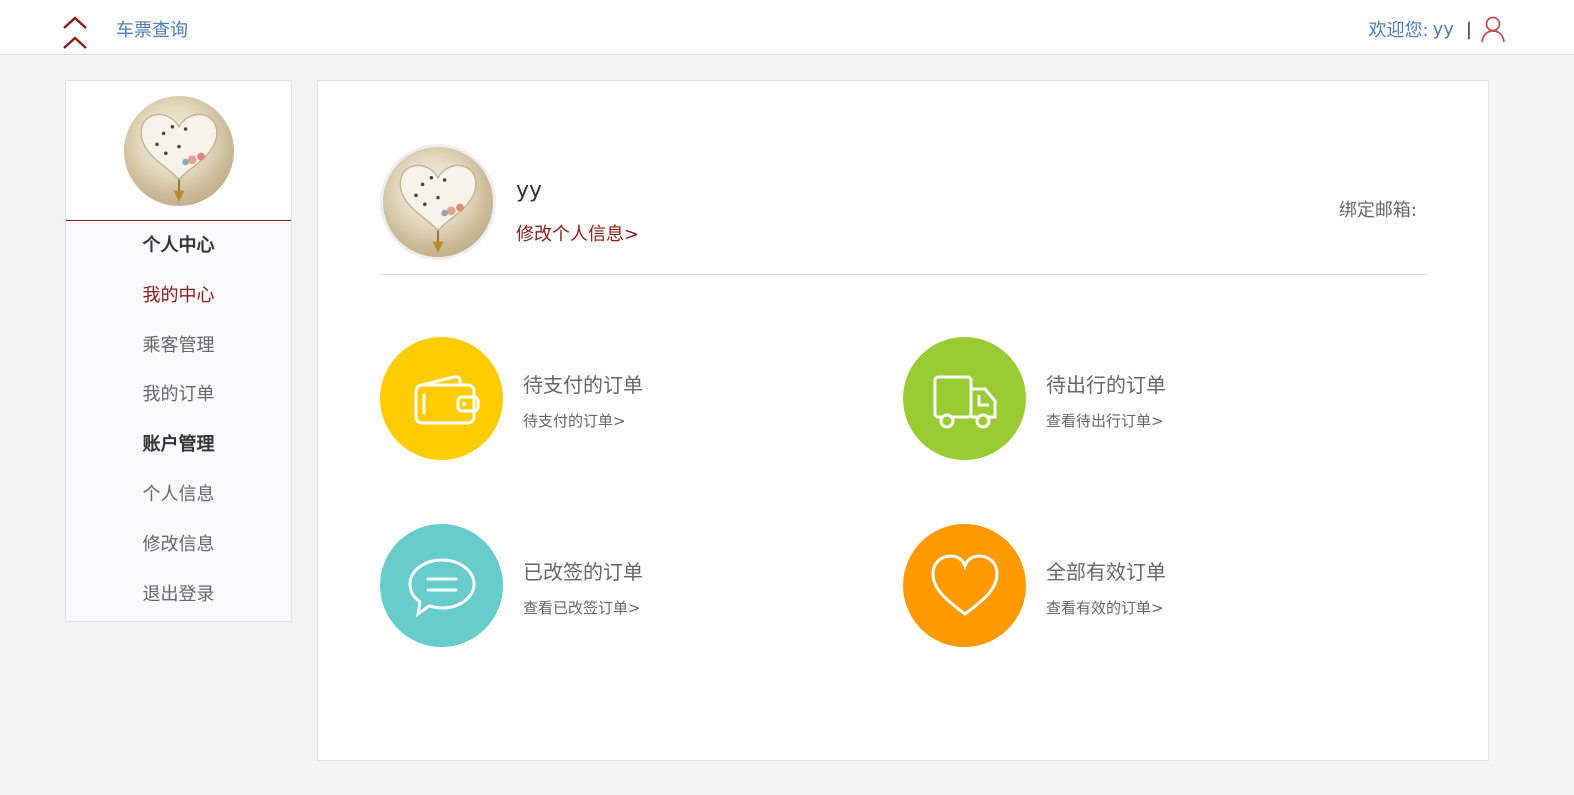  What do you see at coordinates (178, 245) in the screenshot?
I see `sidebar-heading-personal-center: 个人中心` at bounding box center [178, 245].